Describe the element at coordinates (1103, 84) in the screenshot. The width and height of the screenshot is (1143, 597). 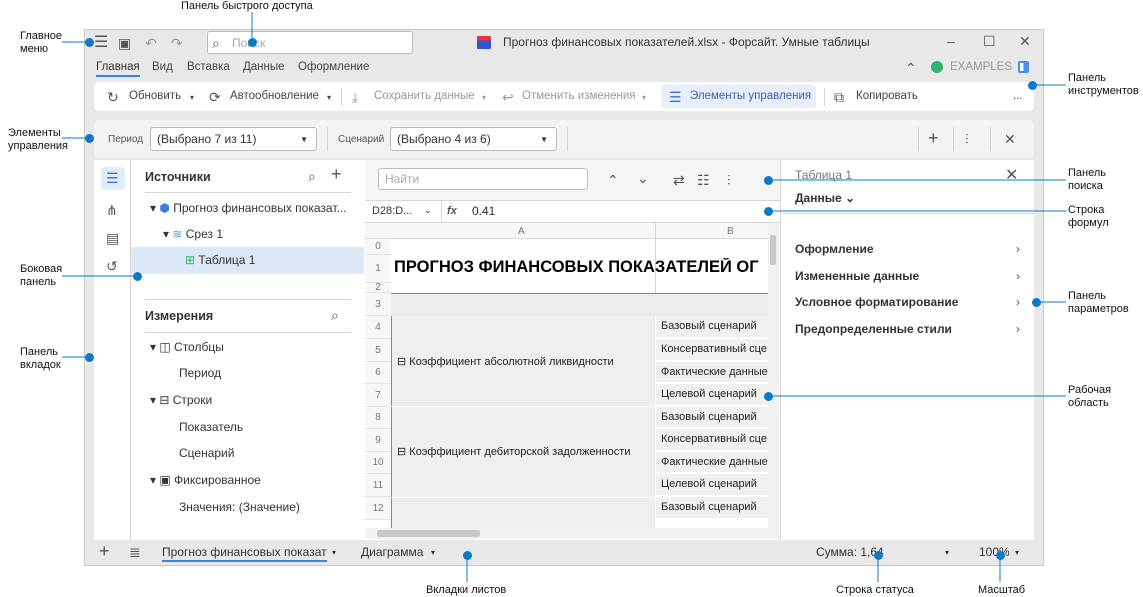
I see `callout-toolbar: Панель инструментов` at that location.